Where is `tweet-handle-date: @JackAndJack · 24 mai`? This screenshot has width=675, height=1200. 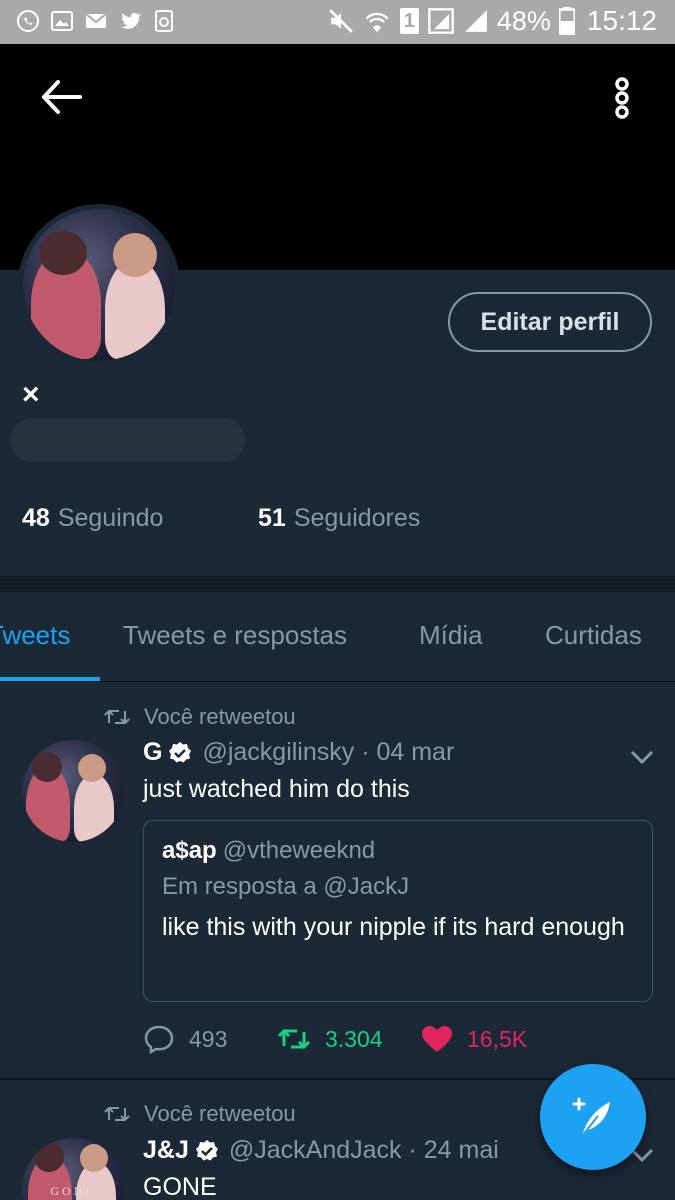
tweet-handle-date: @JackAndJack · 24 mai is located at coordinates (363, 1150).